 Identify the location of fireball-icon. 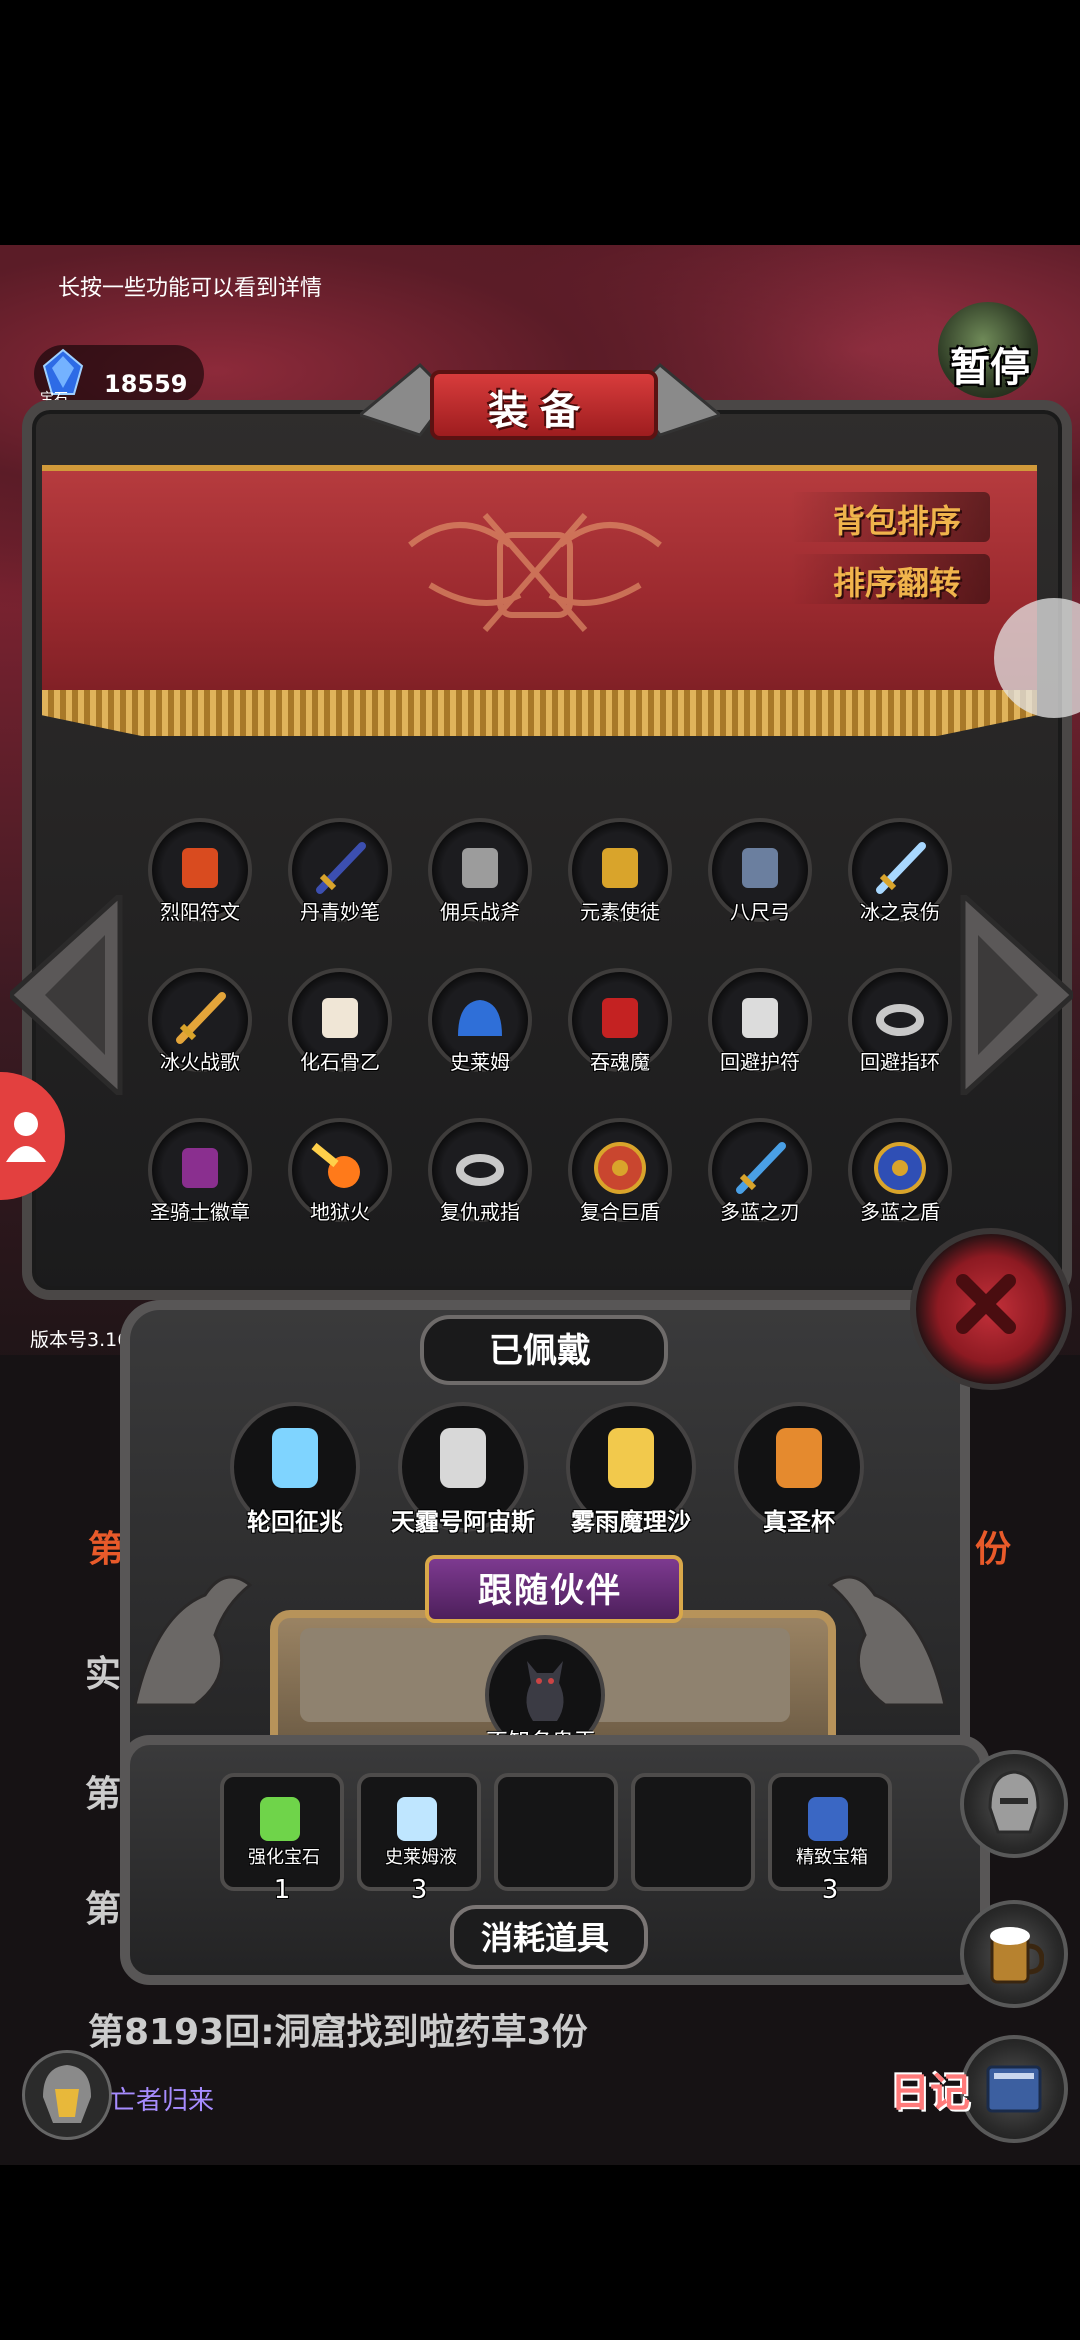
(335, 1165).